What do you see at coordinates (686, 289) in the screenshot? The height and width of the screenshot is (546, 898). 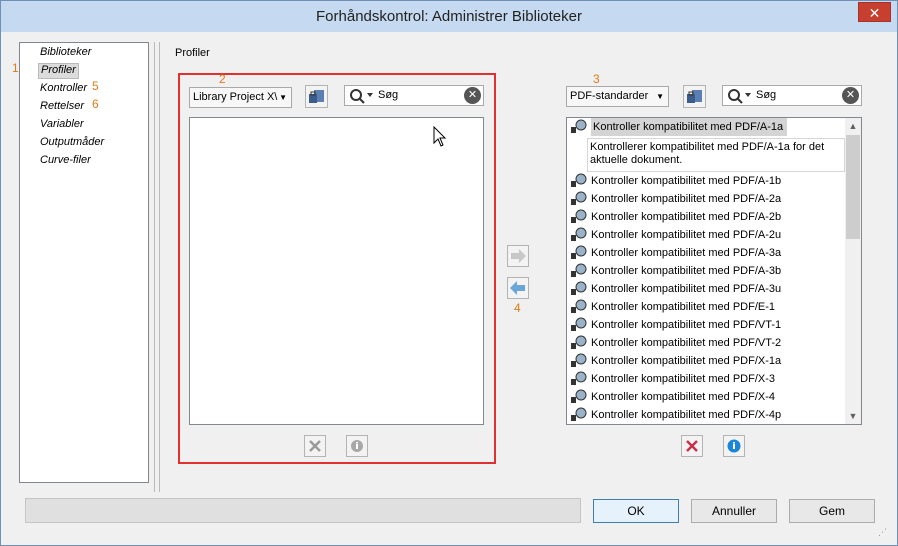 I see `list-item-label: Kontroller kompatibilitet med PDF/A-3u` at bounding box center [686, 289].